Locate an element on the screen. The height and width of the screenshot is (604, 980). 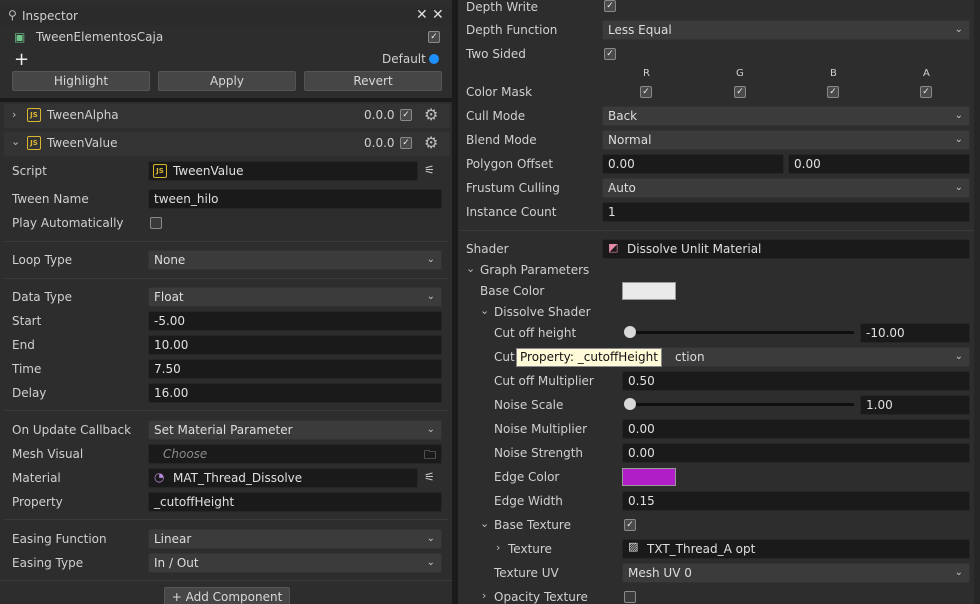
depth-function-dropdown: Less Equal ⌄ is located at coordinates (786, 30).